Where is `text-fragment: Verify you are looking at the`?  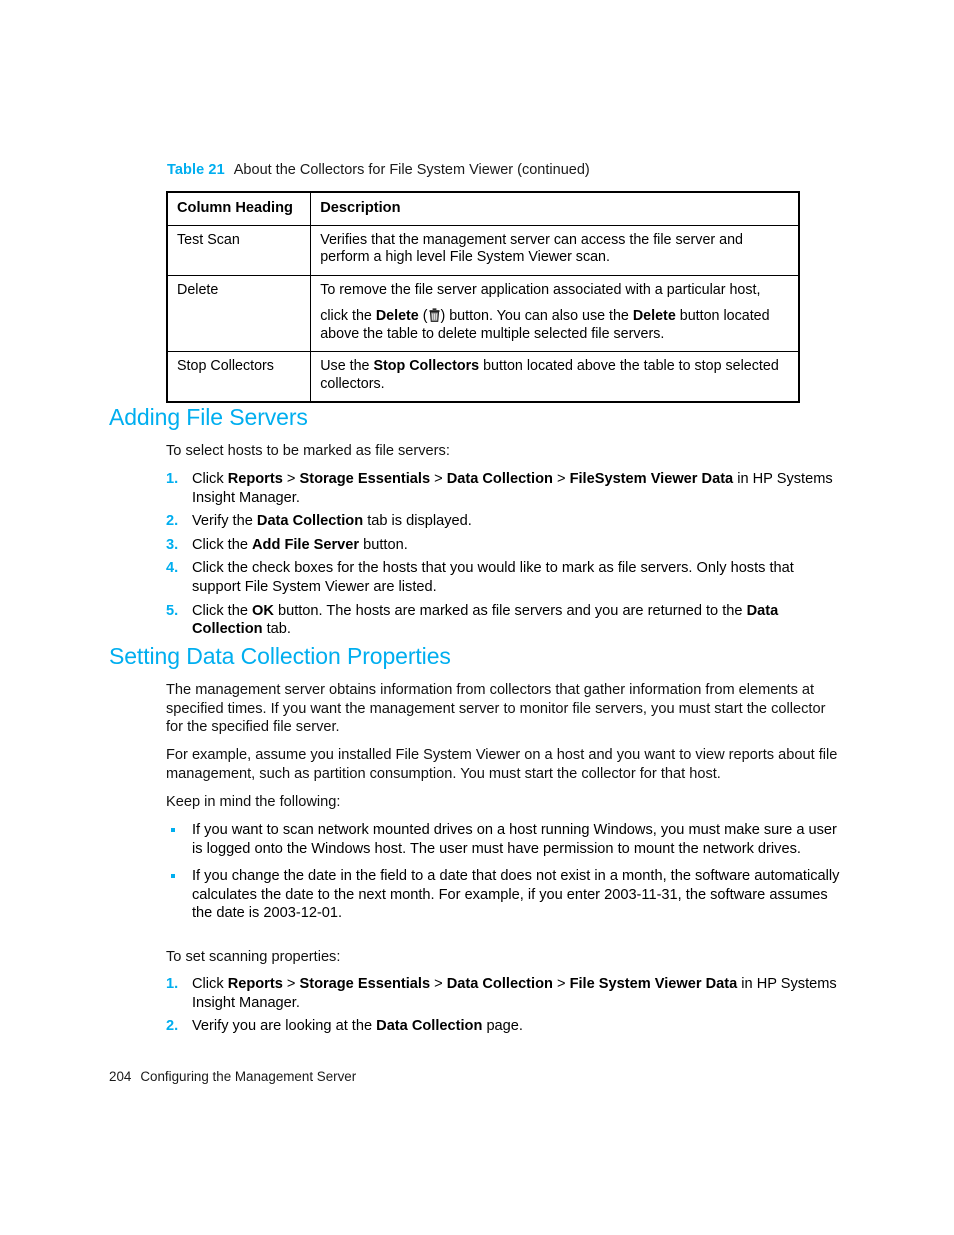 text-fragment: Verify you are looking at the is located at coordinates (284, 1026).